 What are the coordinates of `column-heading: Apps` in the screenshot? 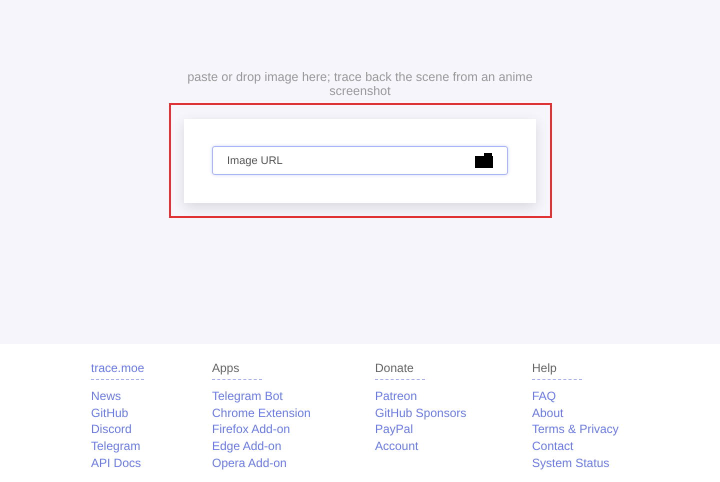 It's located at (237, 370).